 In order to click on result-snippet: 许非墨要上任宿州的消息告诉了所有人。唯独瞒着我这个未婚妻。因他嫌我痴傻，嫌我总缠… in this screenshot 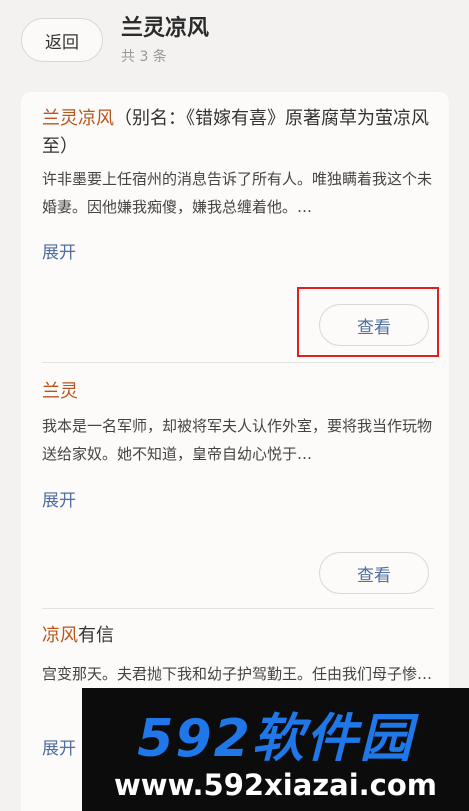, I will do `click(237, 193)`.